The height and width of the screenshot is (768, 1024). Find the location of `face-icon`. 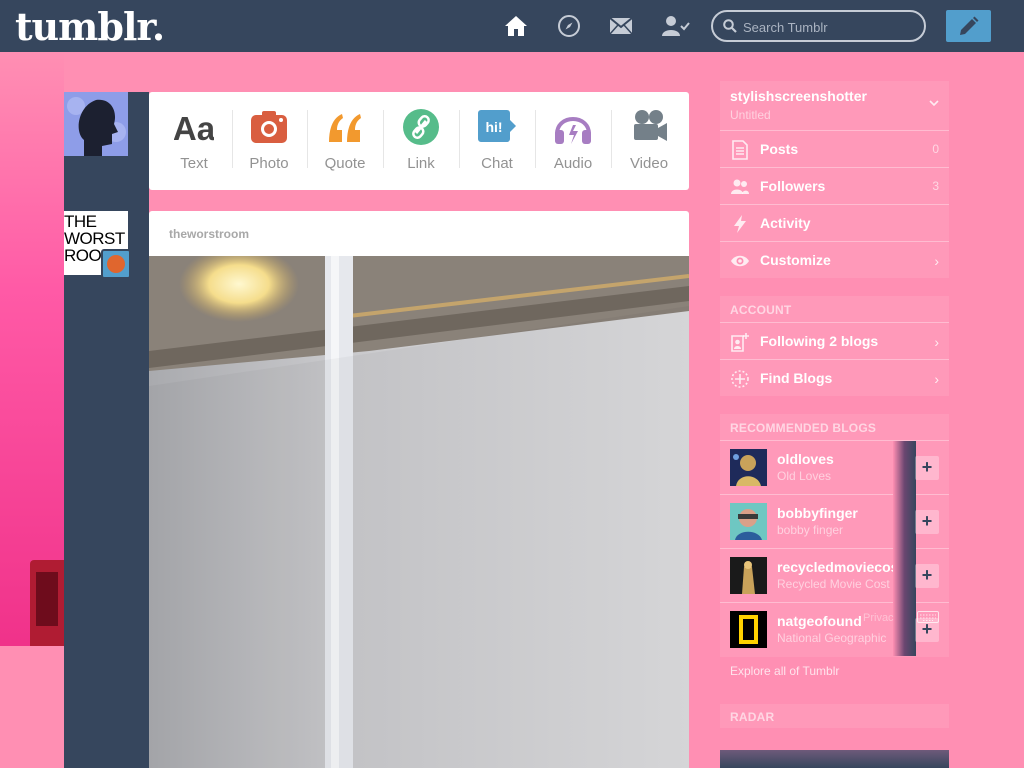

face-icon is located at coordinates (116, 264).